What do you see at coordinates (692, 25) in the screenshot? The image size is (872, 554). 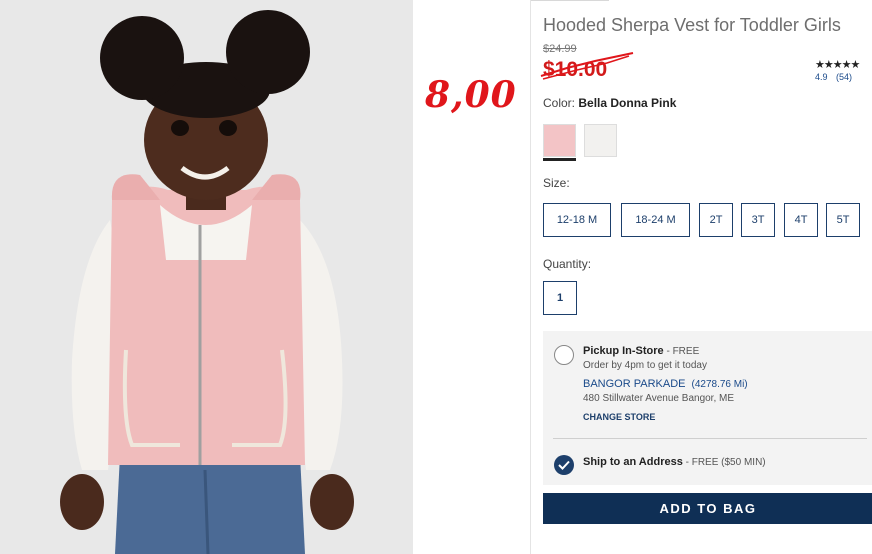 I see `product-title: Hooded Sherpa Vest for Toddler Girls` at bounding box center [692, 25].